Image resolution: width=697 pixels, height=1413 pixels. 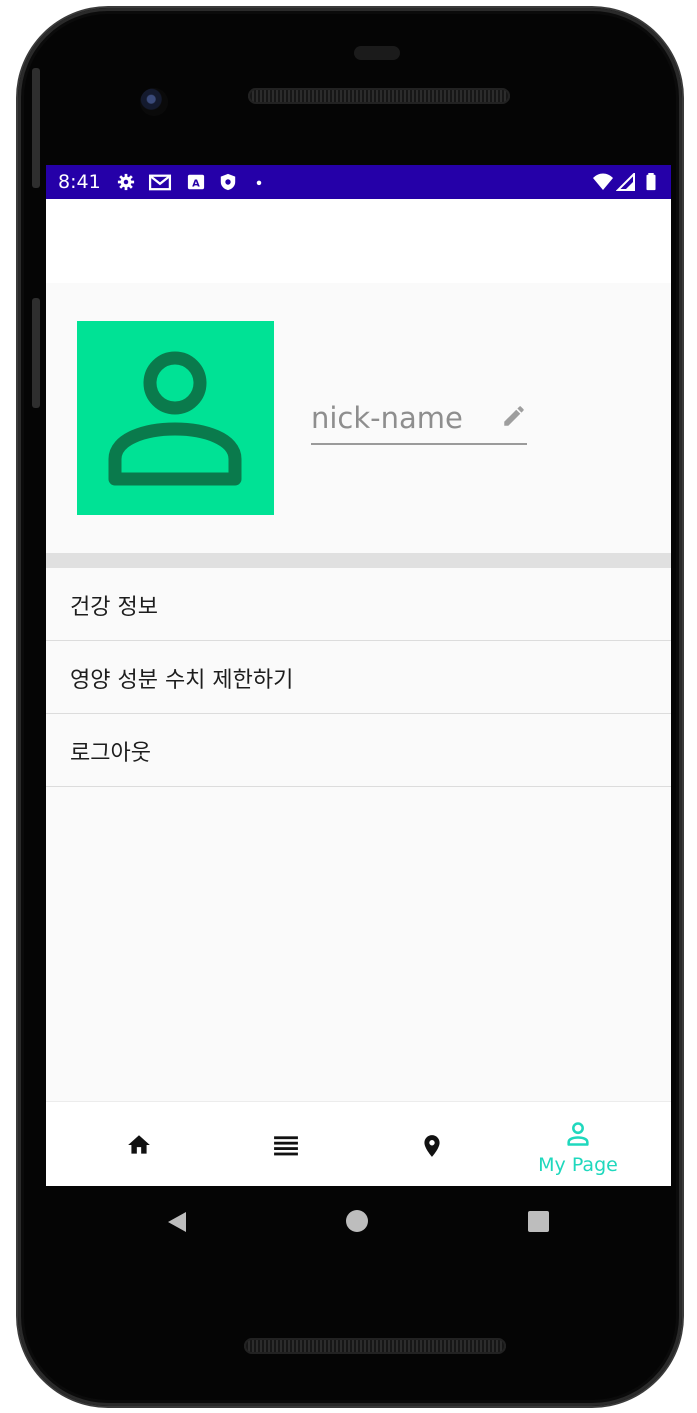 I want to click on nav-list, so click(x=286, y=1144).